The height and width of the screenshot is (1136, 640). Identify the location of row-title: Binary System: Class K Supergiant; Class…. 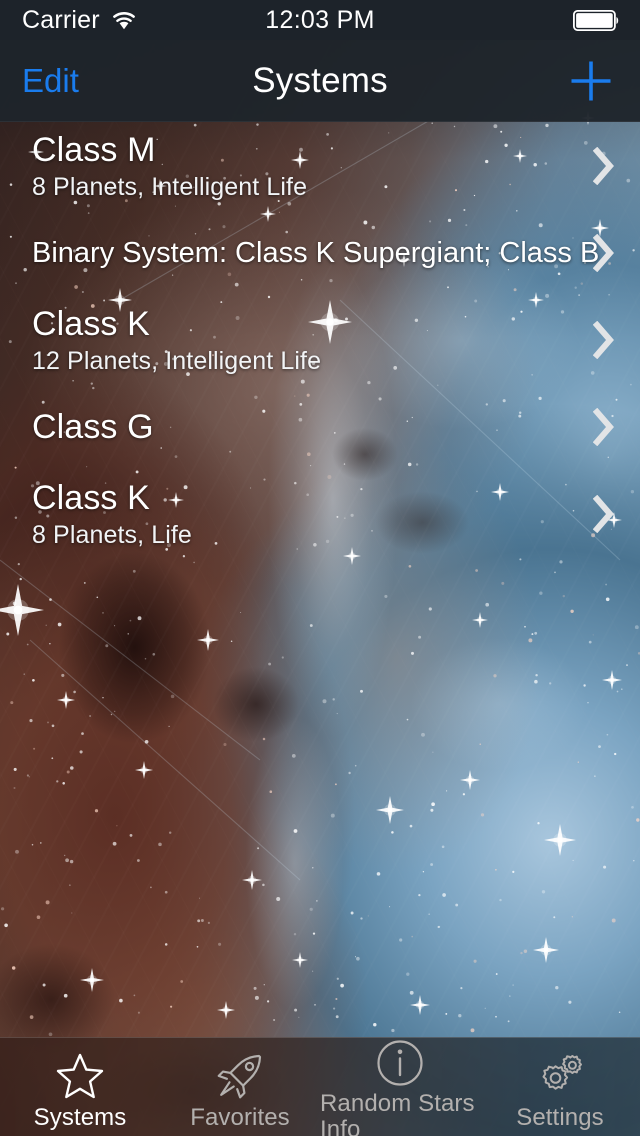
(316, 253).